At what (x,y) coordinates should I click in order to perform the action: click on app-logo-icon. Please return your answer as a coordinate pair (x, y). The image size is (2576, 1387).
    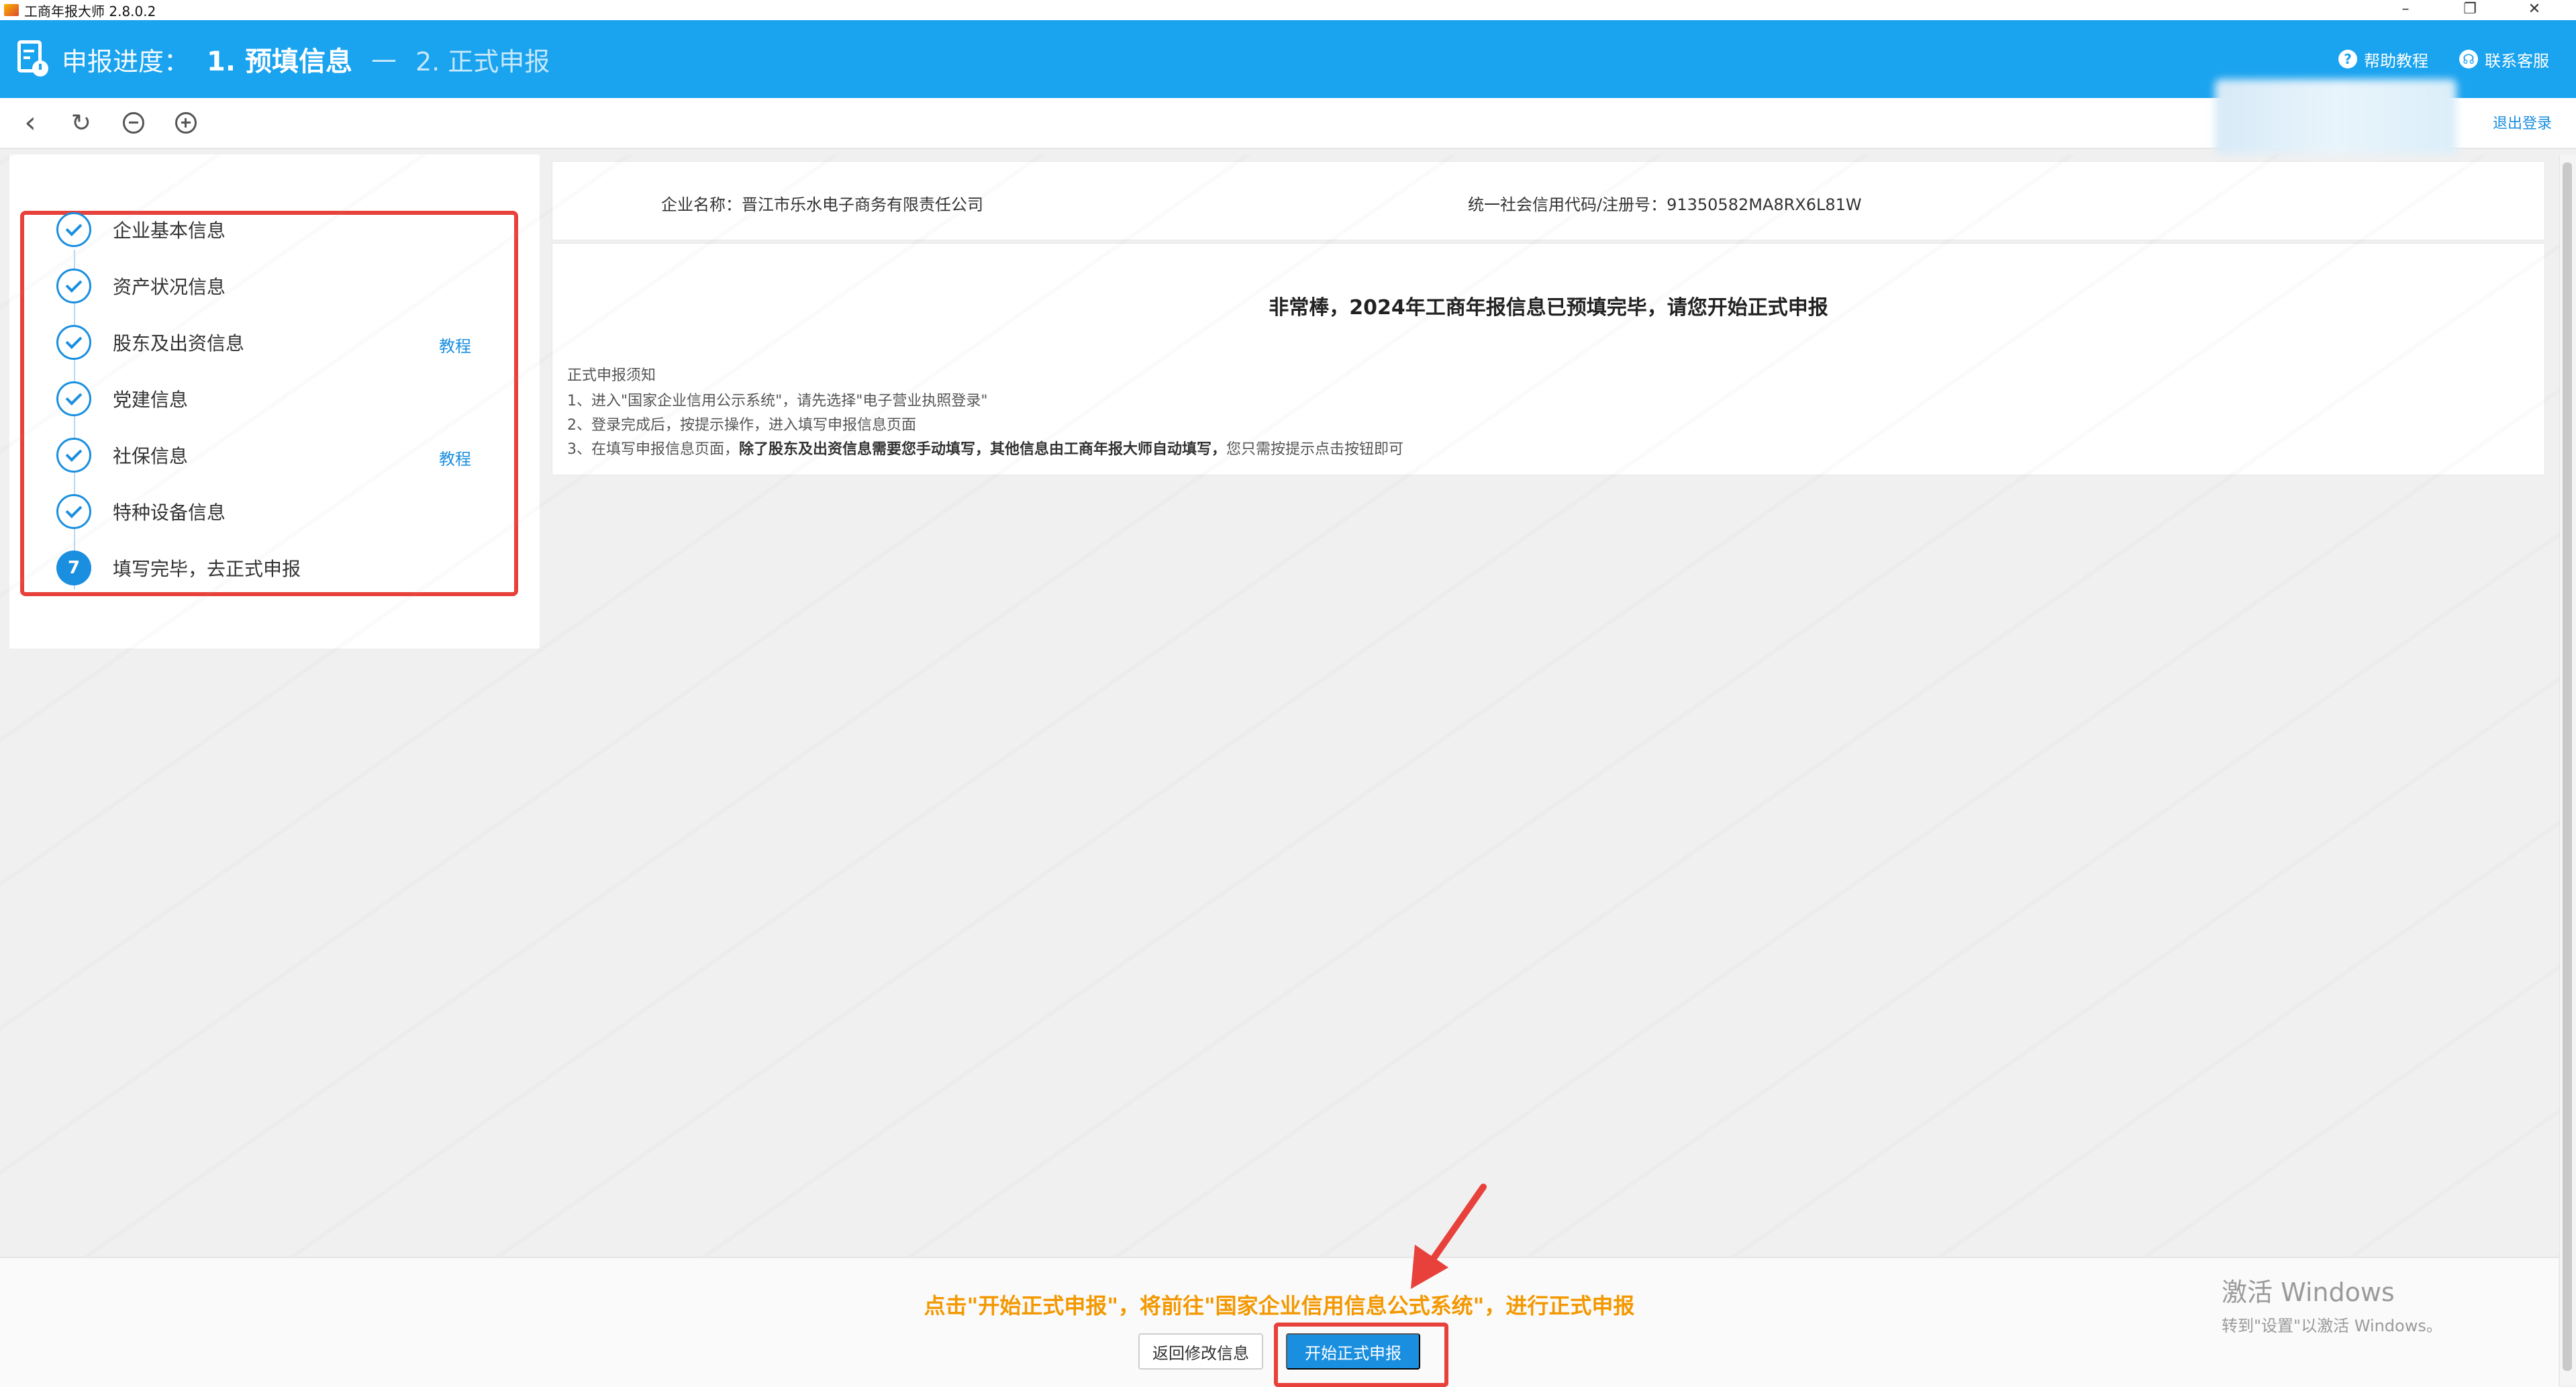
    Looking at the image, I should click on (11, 10).